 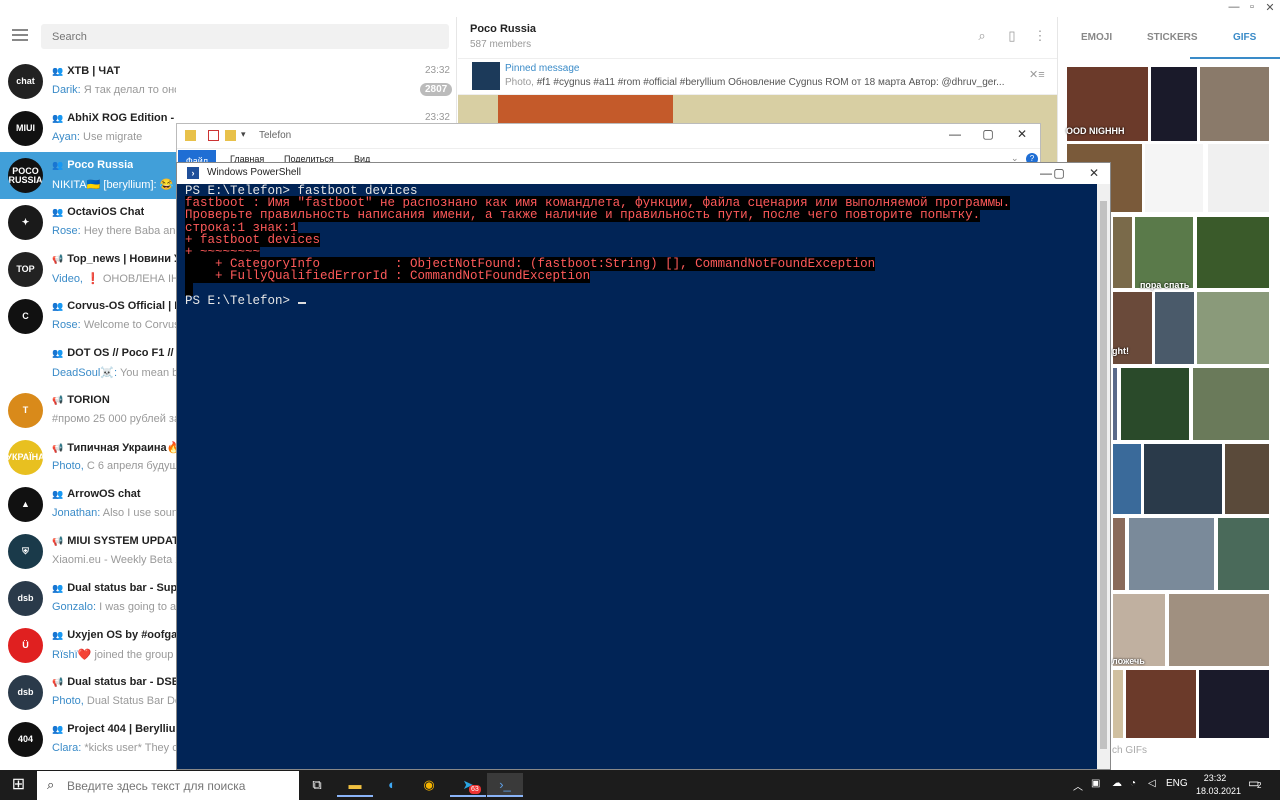 I want to click on edge-icon: ◐, so click(x=392, y=785).